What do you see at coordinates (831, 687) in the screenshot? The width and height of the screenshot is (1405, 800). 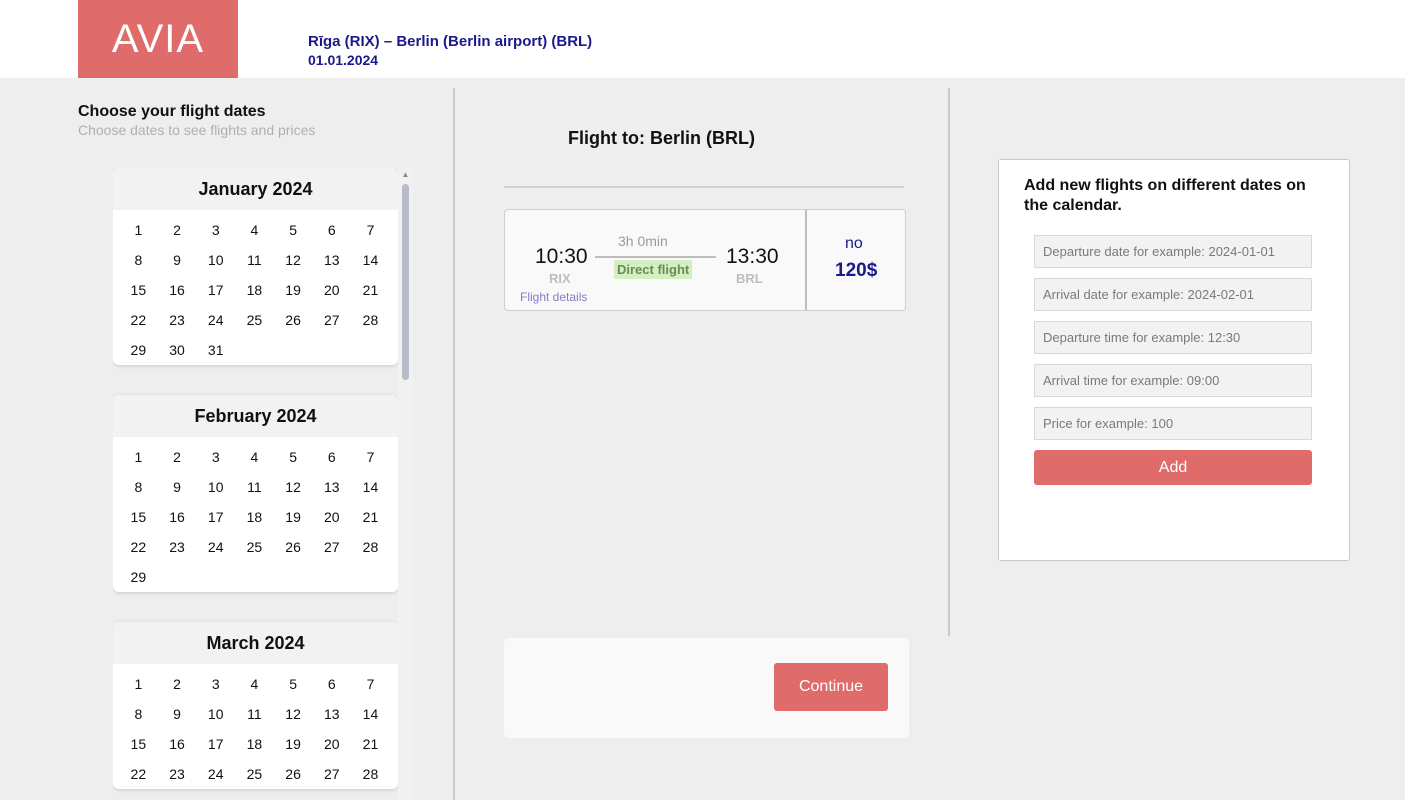 I see `continue-button: Continue` at bounding box center [831, 687].